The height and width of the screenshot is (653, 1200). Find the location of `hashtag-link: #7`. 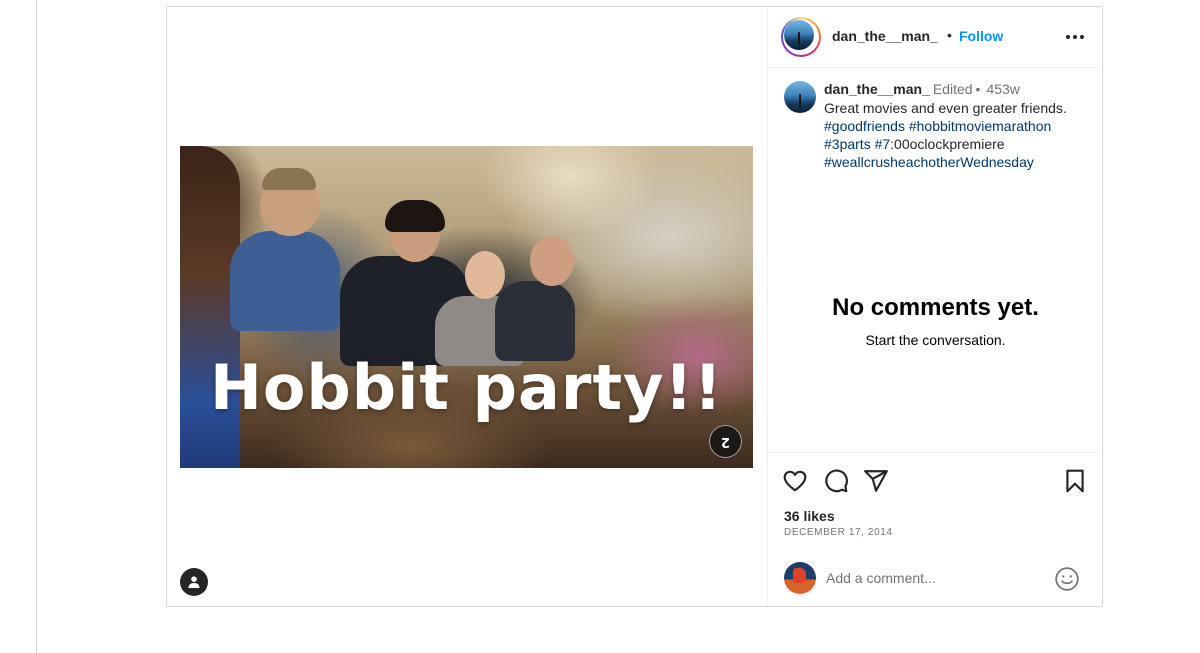

hashtag-link: #7 is located at coordinates (883, 144).